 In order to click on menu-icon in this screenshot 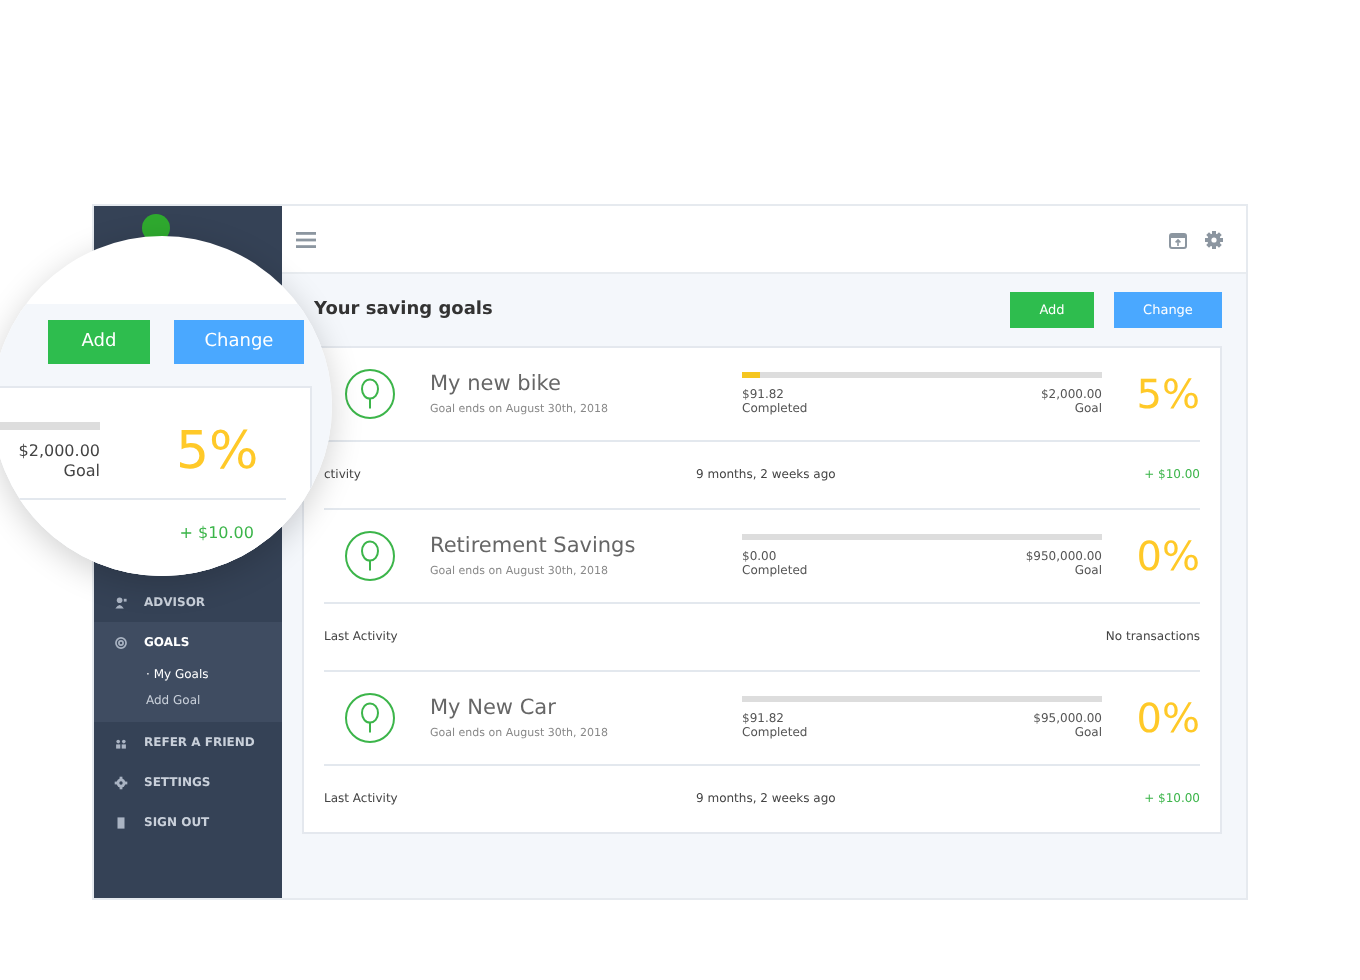, I will do `click(306, 239)`.